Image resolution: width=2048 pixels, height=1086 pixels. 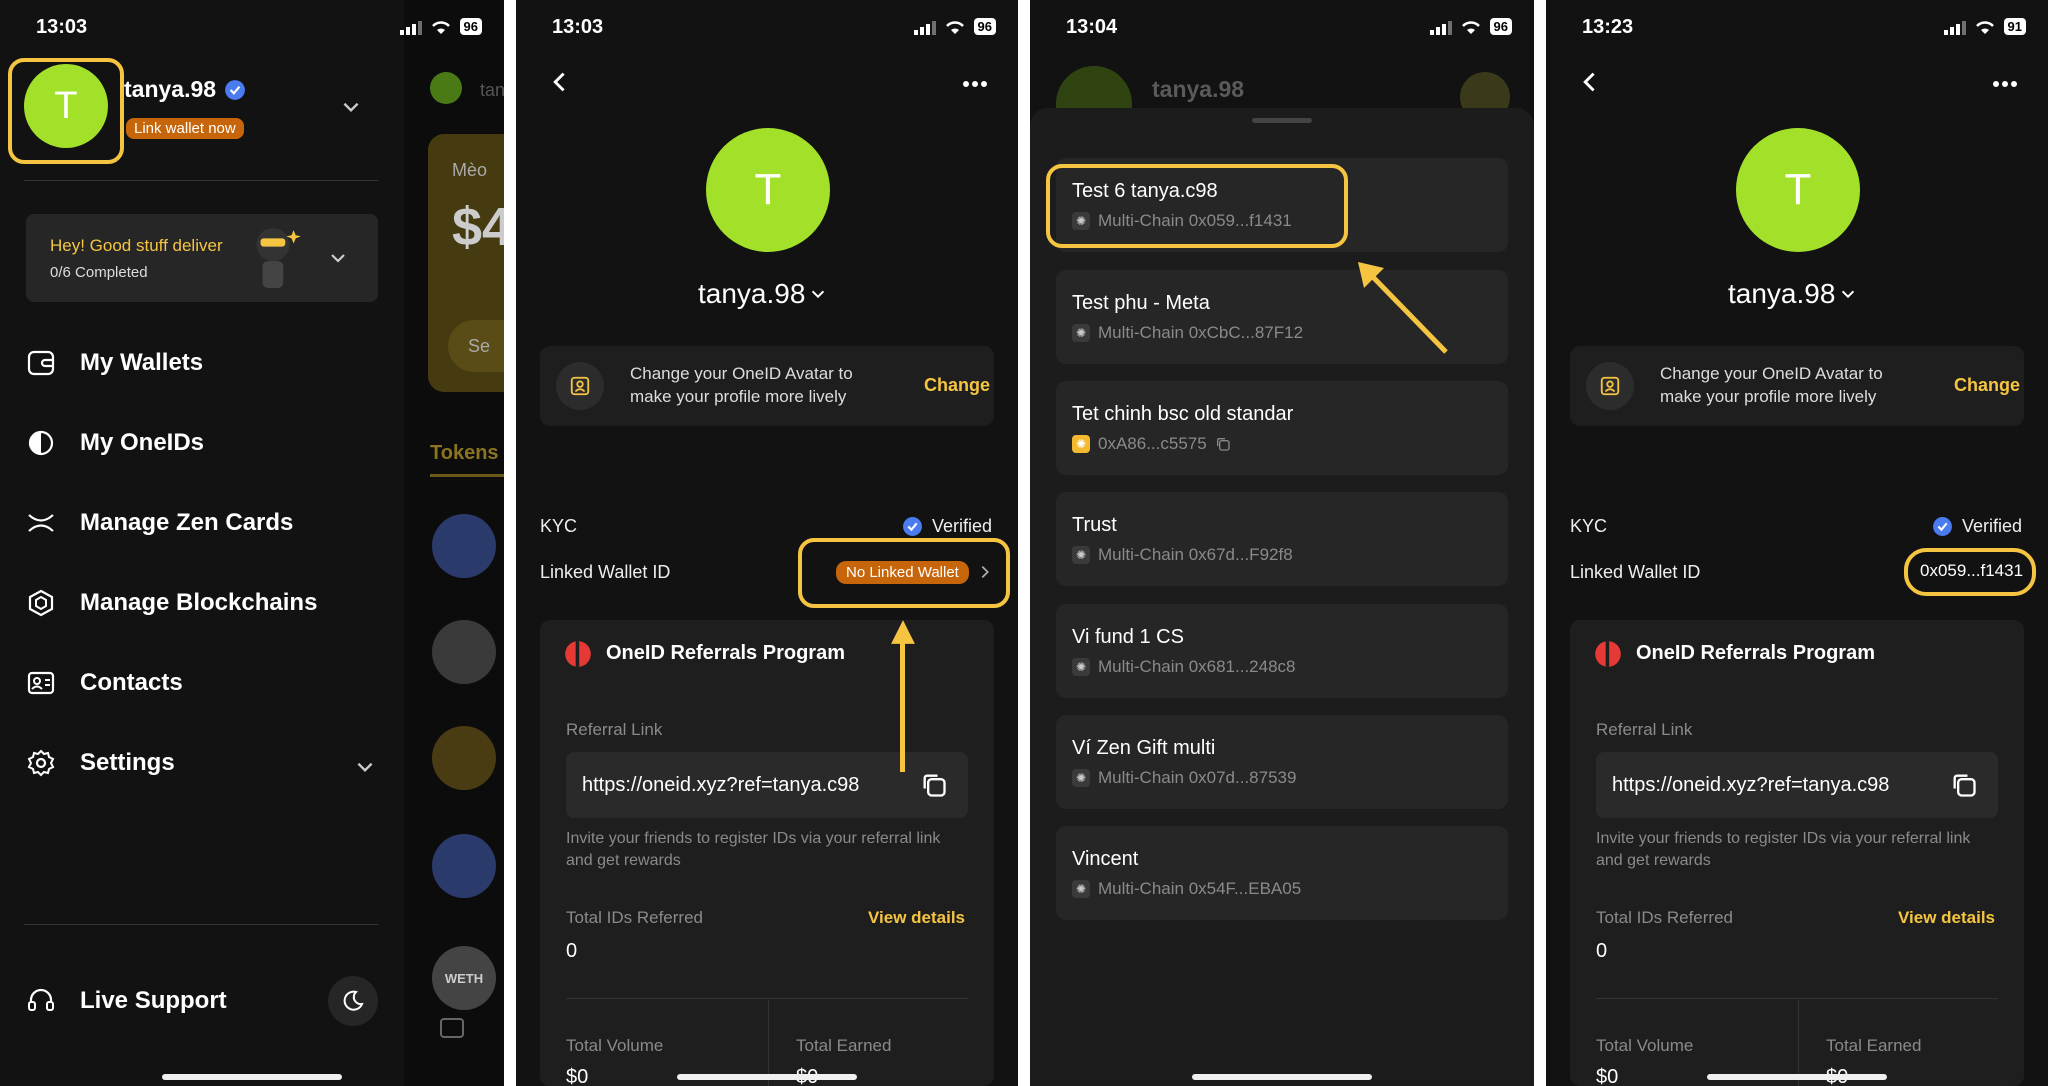 I want to click on status-time: 13:03, so click(x=578, y=27).